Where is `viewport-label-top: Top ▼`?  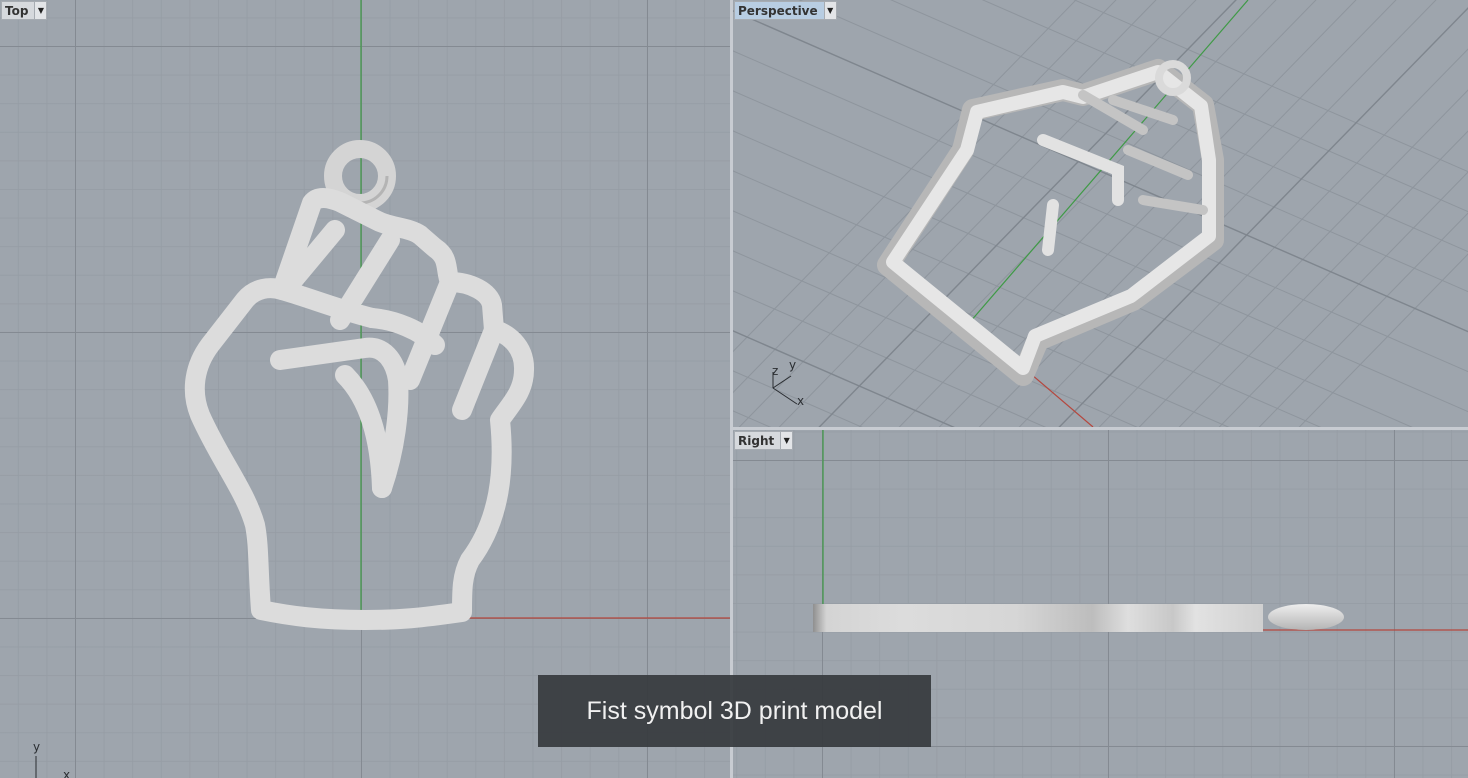 viewport-label-top: Top ▼ is located at coordinates (24, 10).